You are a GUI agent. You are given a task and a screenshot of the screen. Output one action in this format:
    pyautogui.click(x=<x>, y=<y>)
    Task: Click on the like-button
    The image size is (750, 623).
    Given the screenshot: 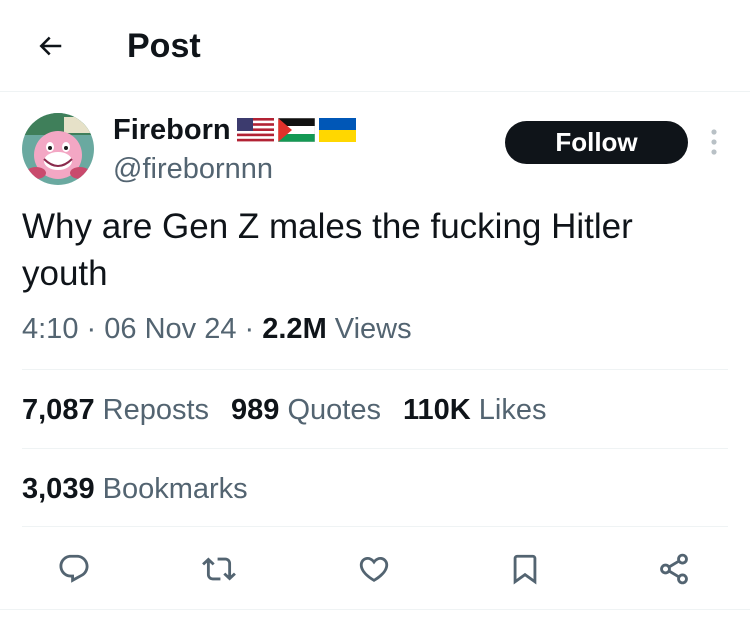 What is the action you would take?
    pyautogui.click(x=374, y=569)
    